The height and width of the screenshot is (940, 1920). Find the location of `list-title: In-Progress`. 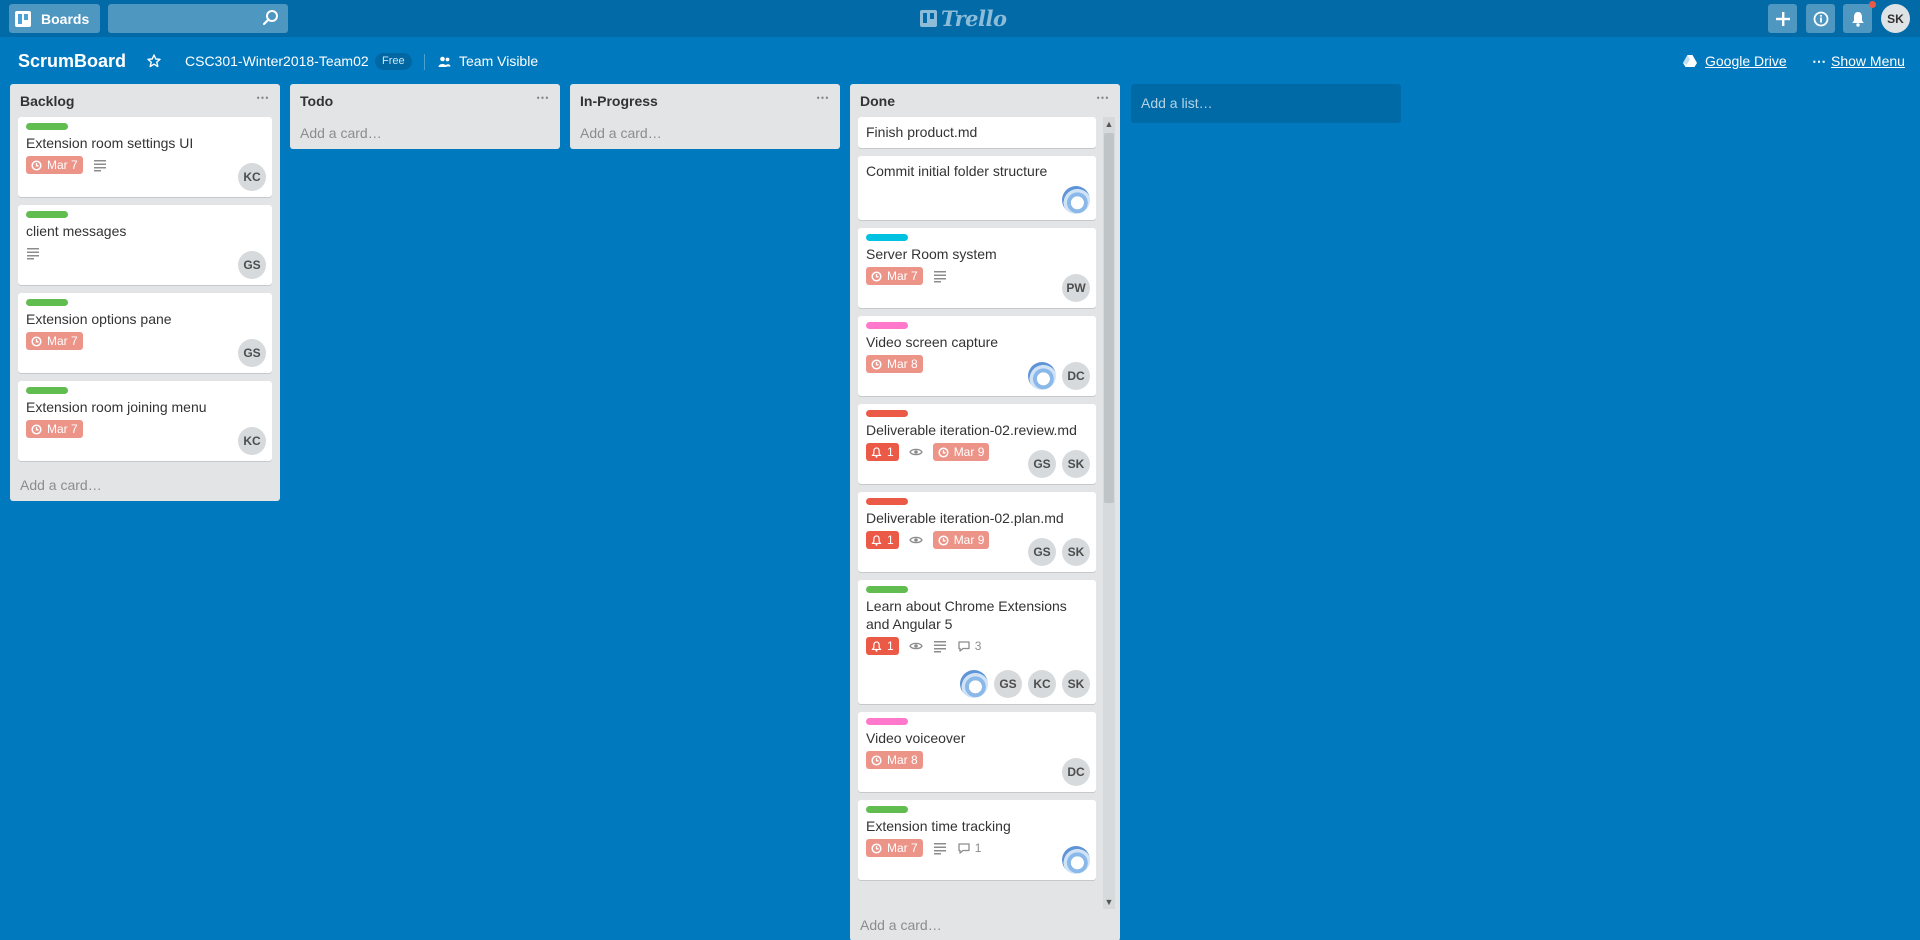

list-title: In-Progress is located at coordinates (619, 101).